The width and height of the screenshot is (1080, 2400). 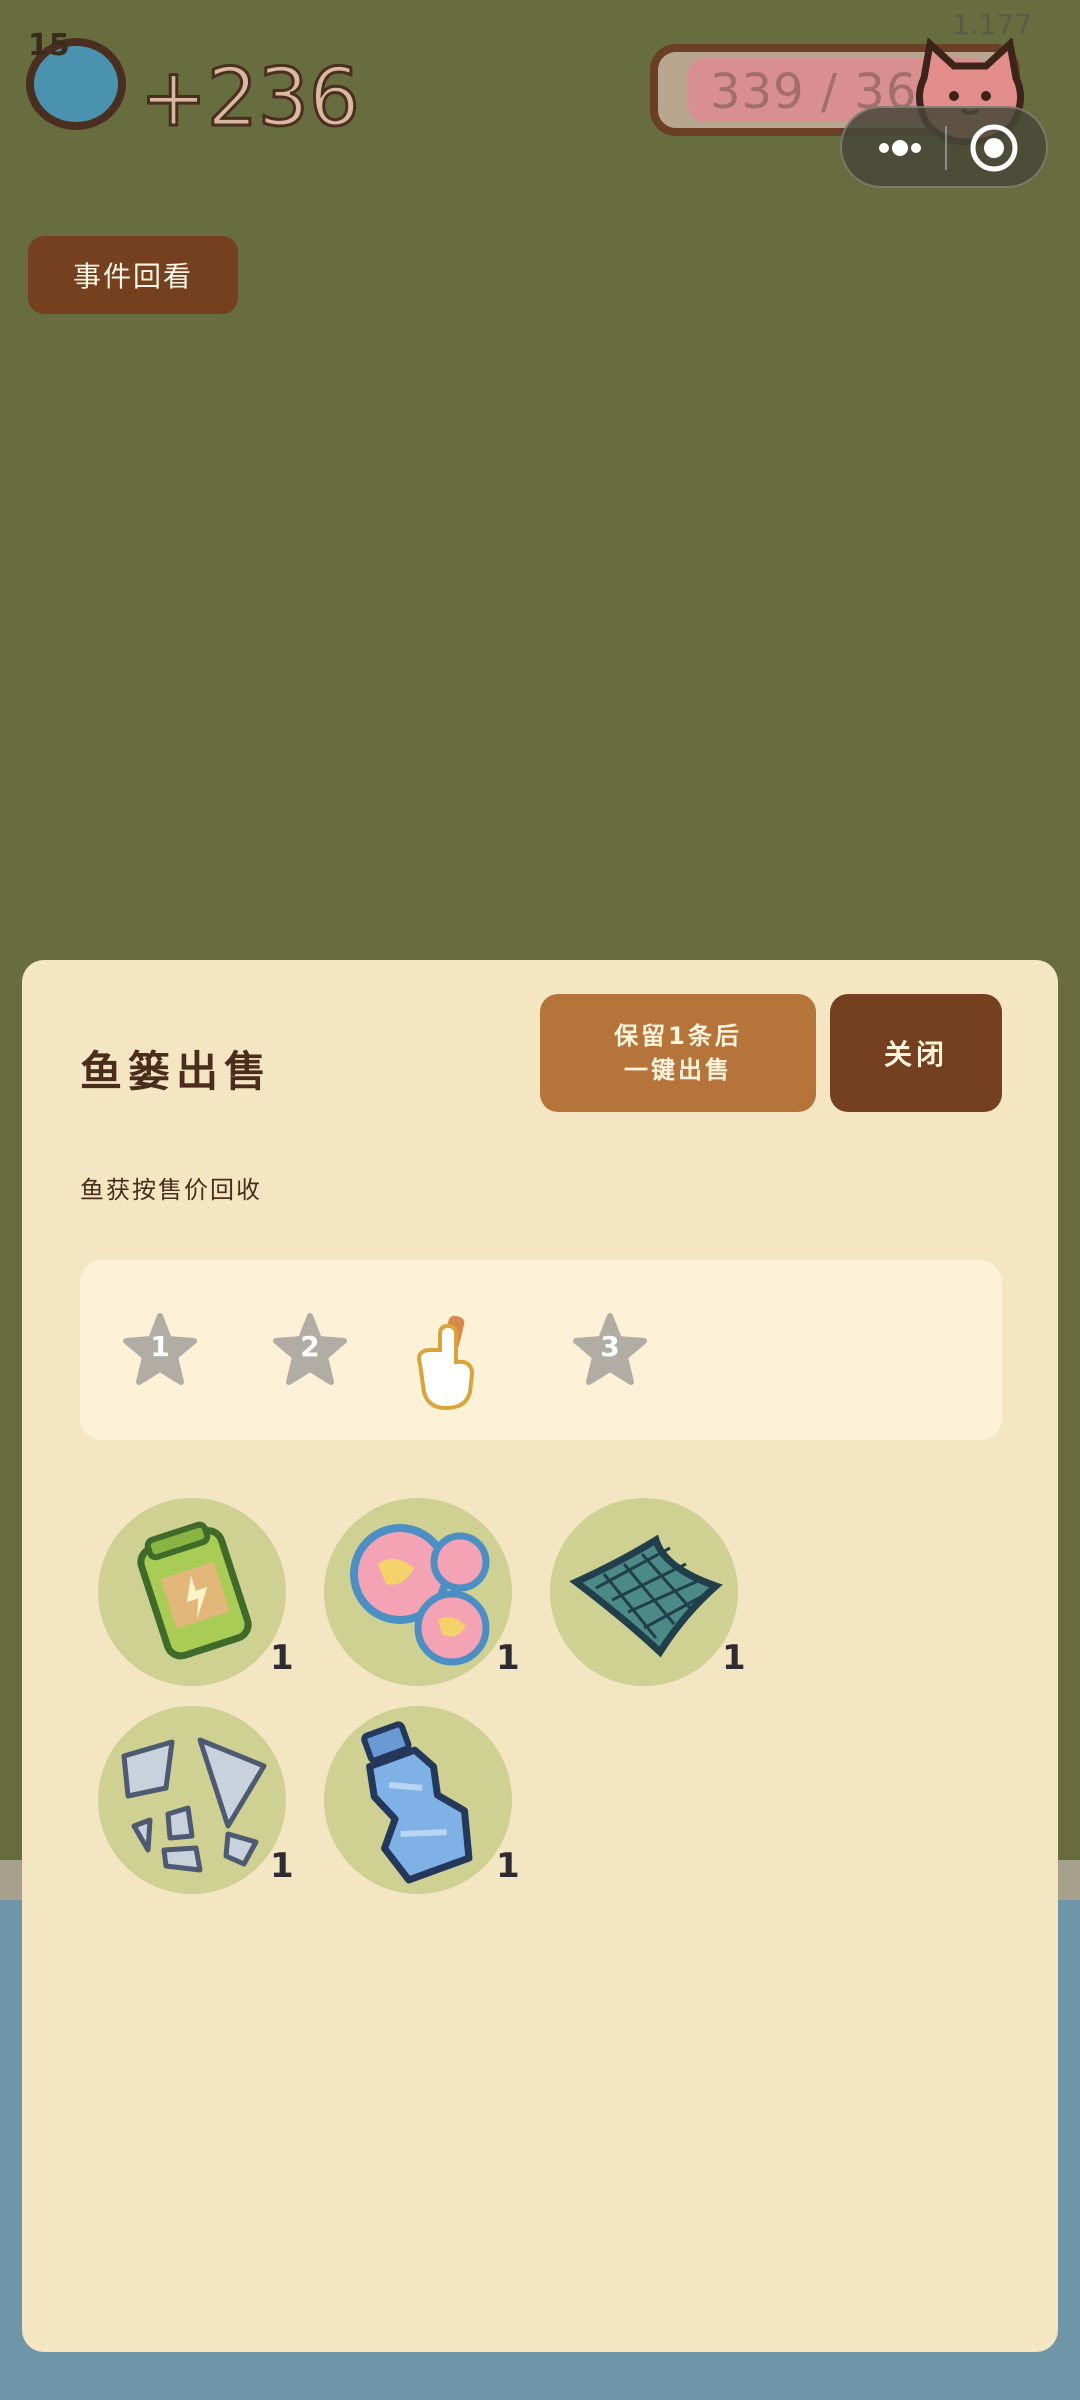 I want to click on close-button: 关闭, so click(x=916, y=1053).